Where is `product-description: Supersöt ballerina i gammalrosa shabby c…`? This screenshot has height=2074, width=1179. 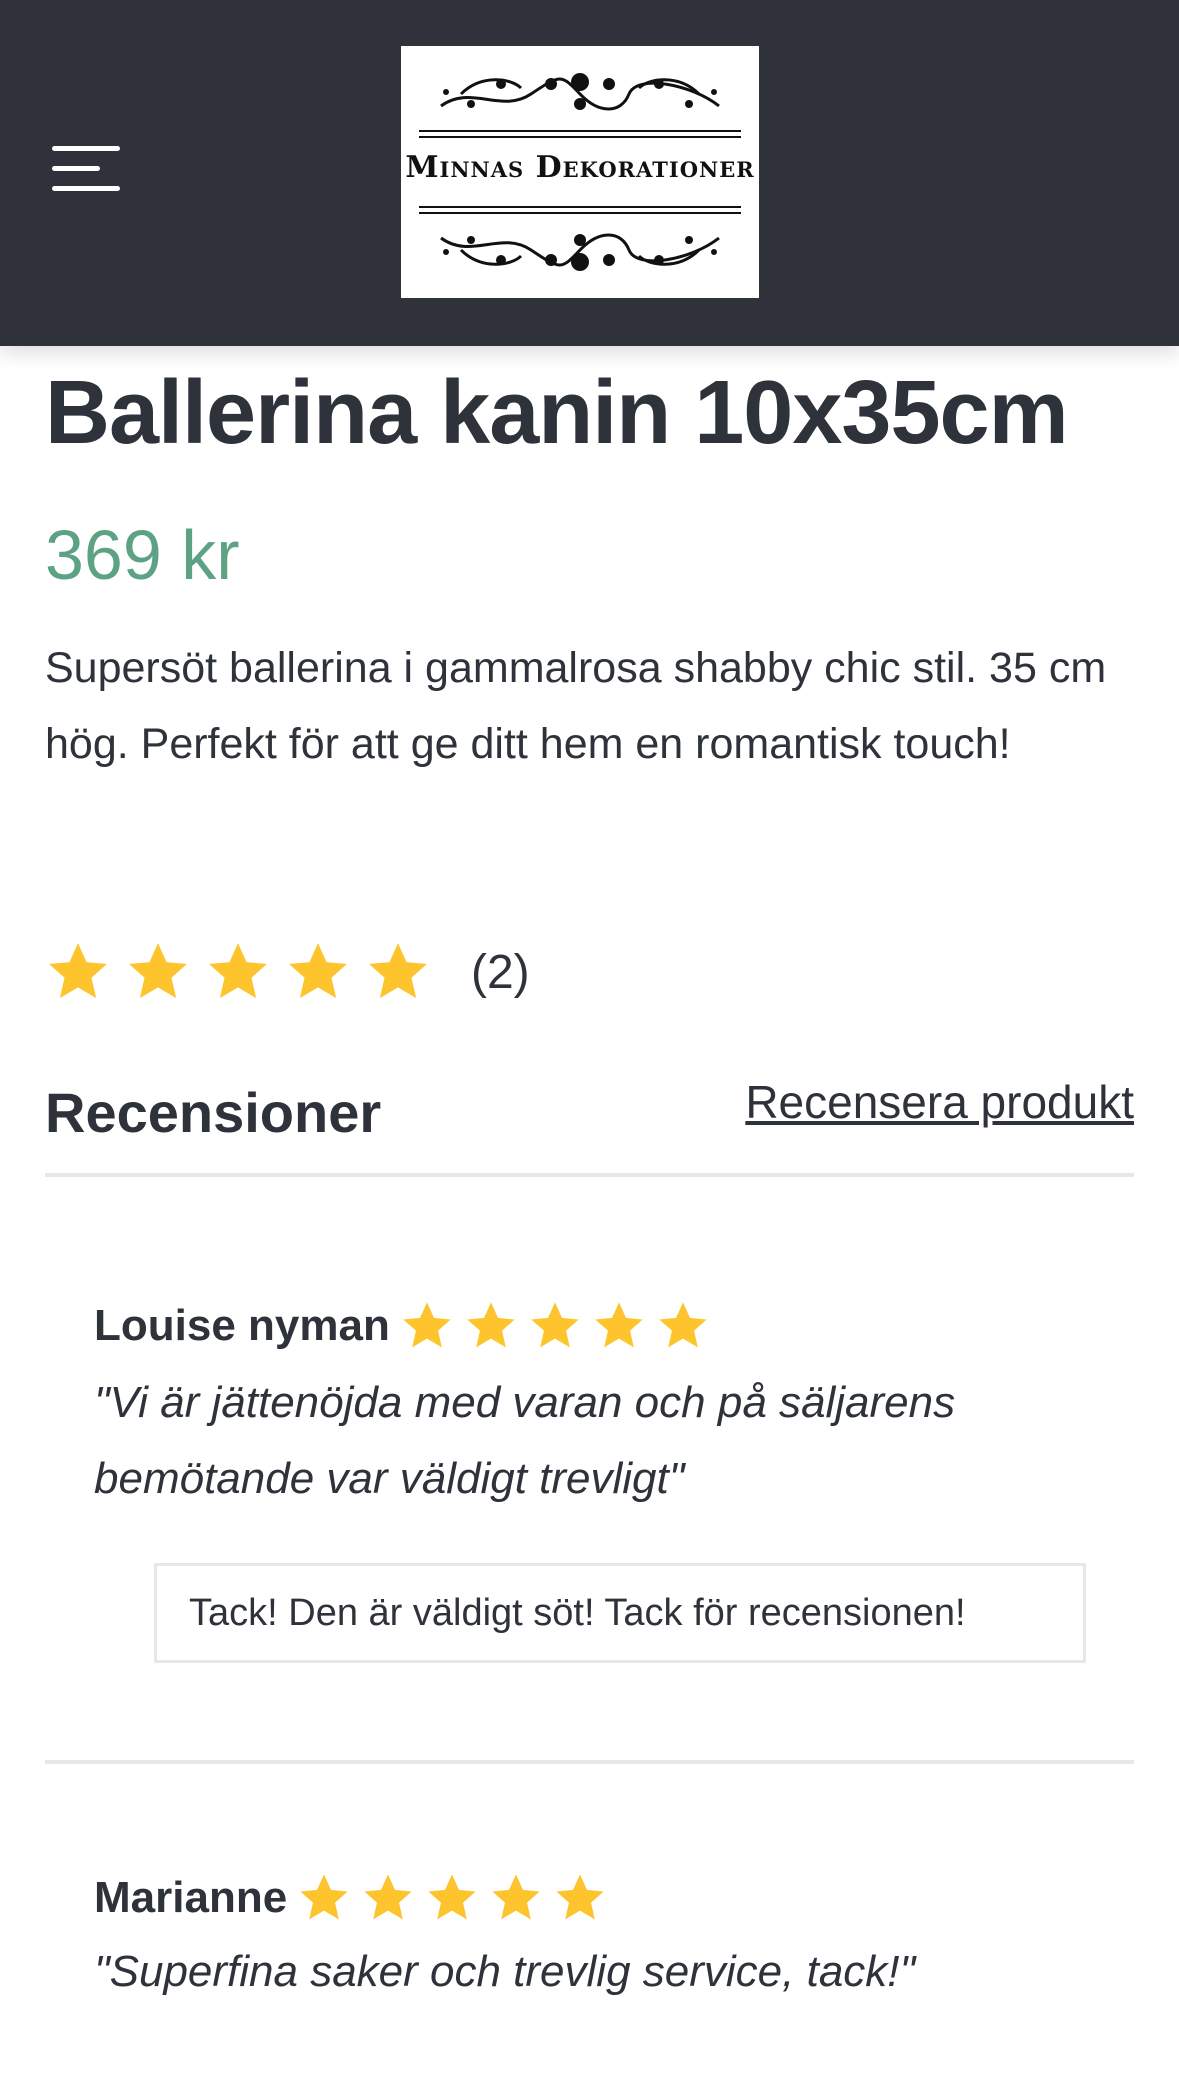 product-description: Supersöt ballerina i gammalrosa shabby c… is located at coordinates (576, 706).